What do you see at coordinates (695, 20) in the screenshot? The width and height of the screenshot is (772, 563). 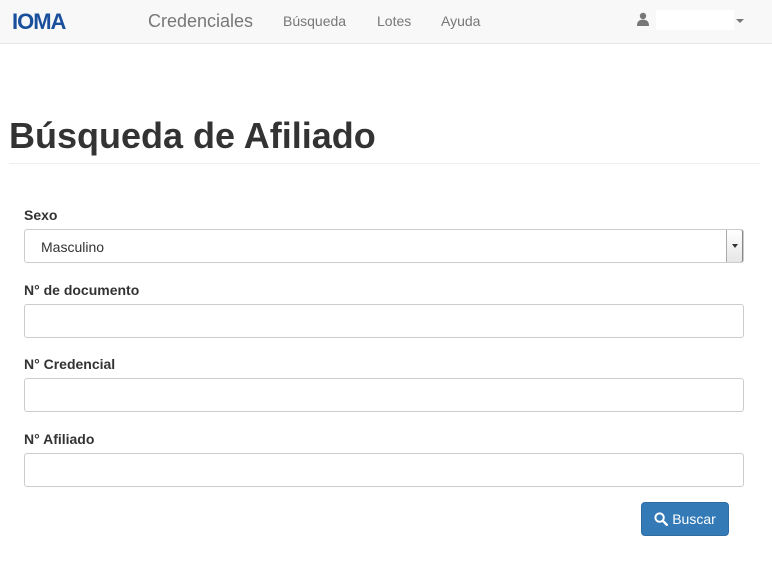 I see `user-name` at bounding box center [695, 20].